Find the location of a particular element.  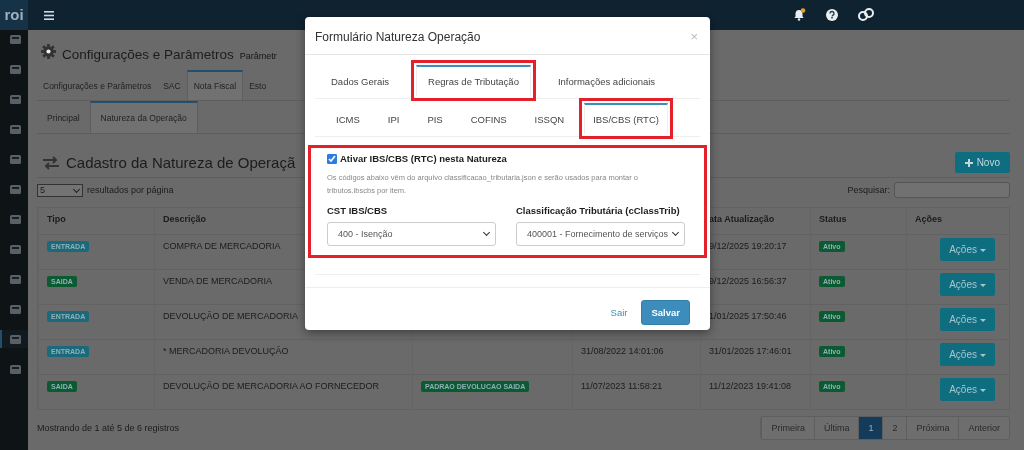

swap-icon is located at coordinates (51, 162).